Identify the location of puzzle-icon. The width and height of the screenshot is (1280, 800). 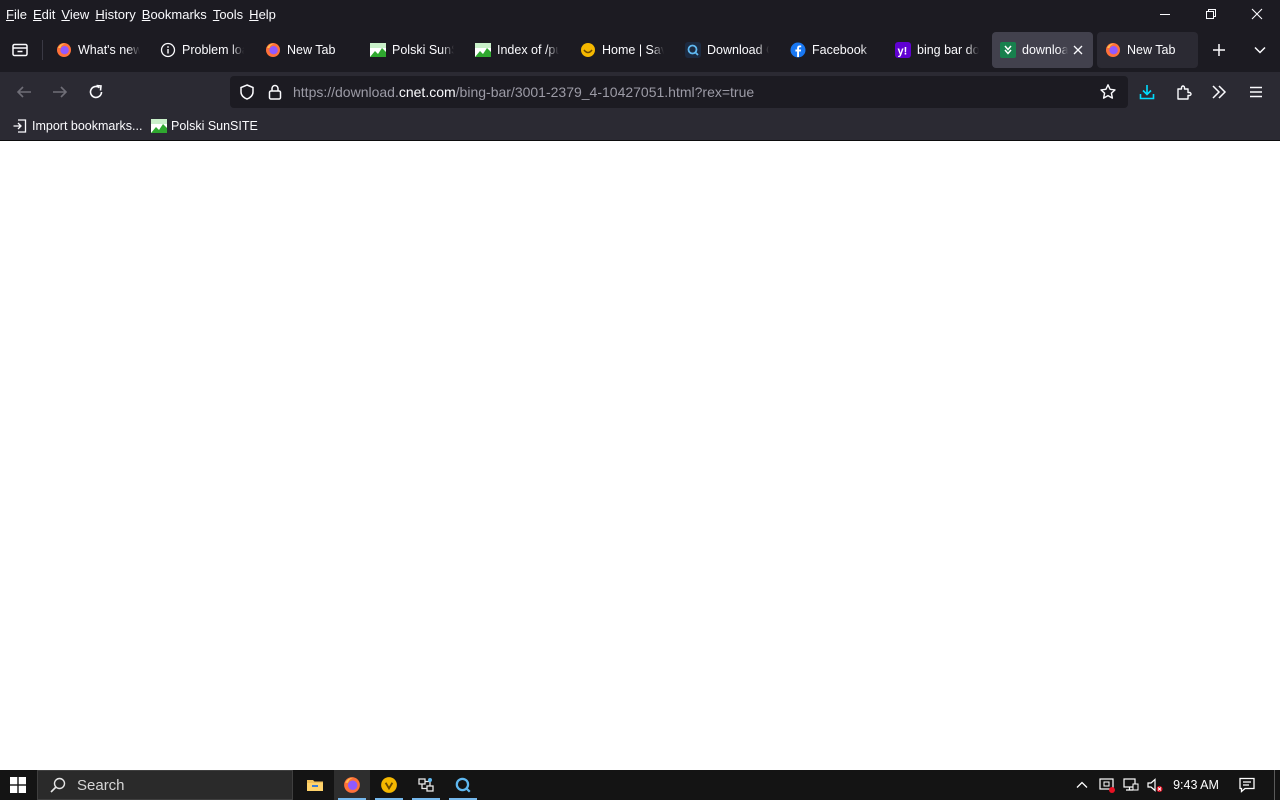
(1184, 92).